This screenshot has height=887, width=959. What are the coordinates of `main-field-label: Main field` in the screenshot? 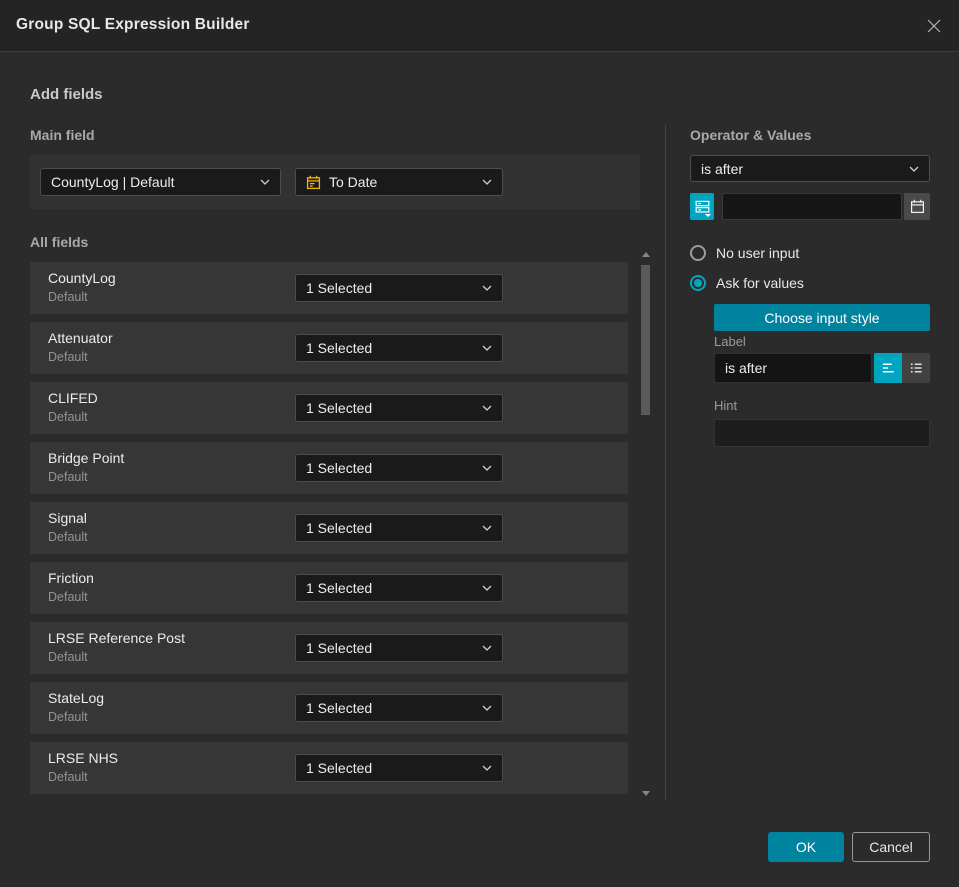 It's located at (62, 135).